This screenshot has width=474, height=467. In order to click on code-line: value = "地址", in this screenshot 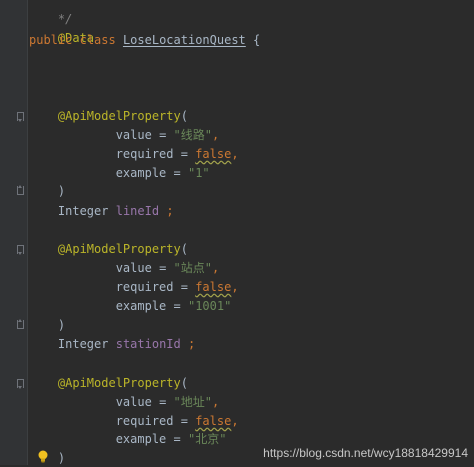, I will do `click(124, 402)`.